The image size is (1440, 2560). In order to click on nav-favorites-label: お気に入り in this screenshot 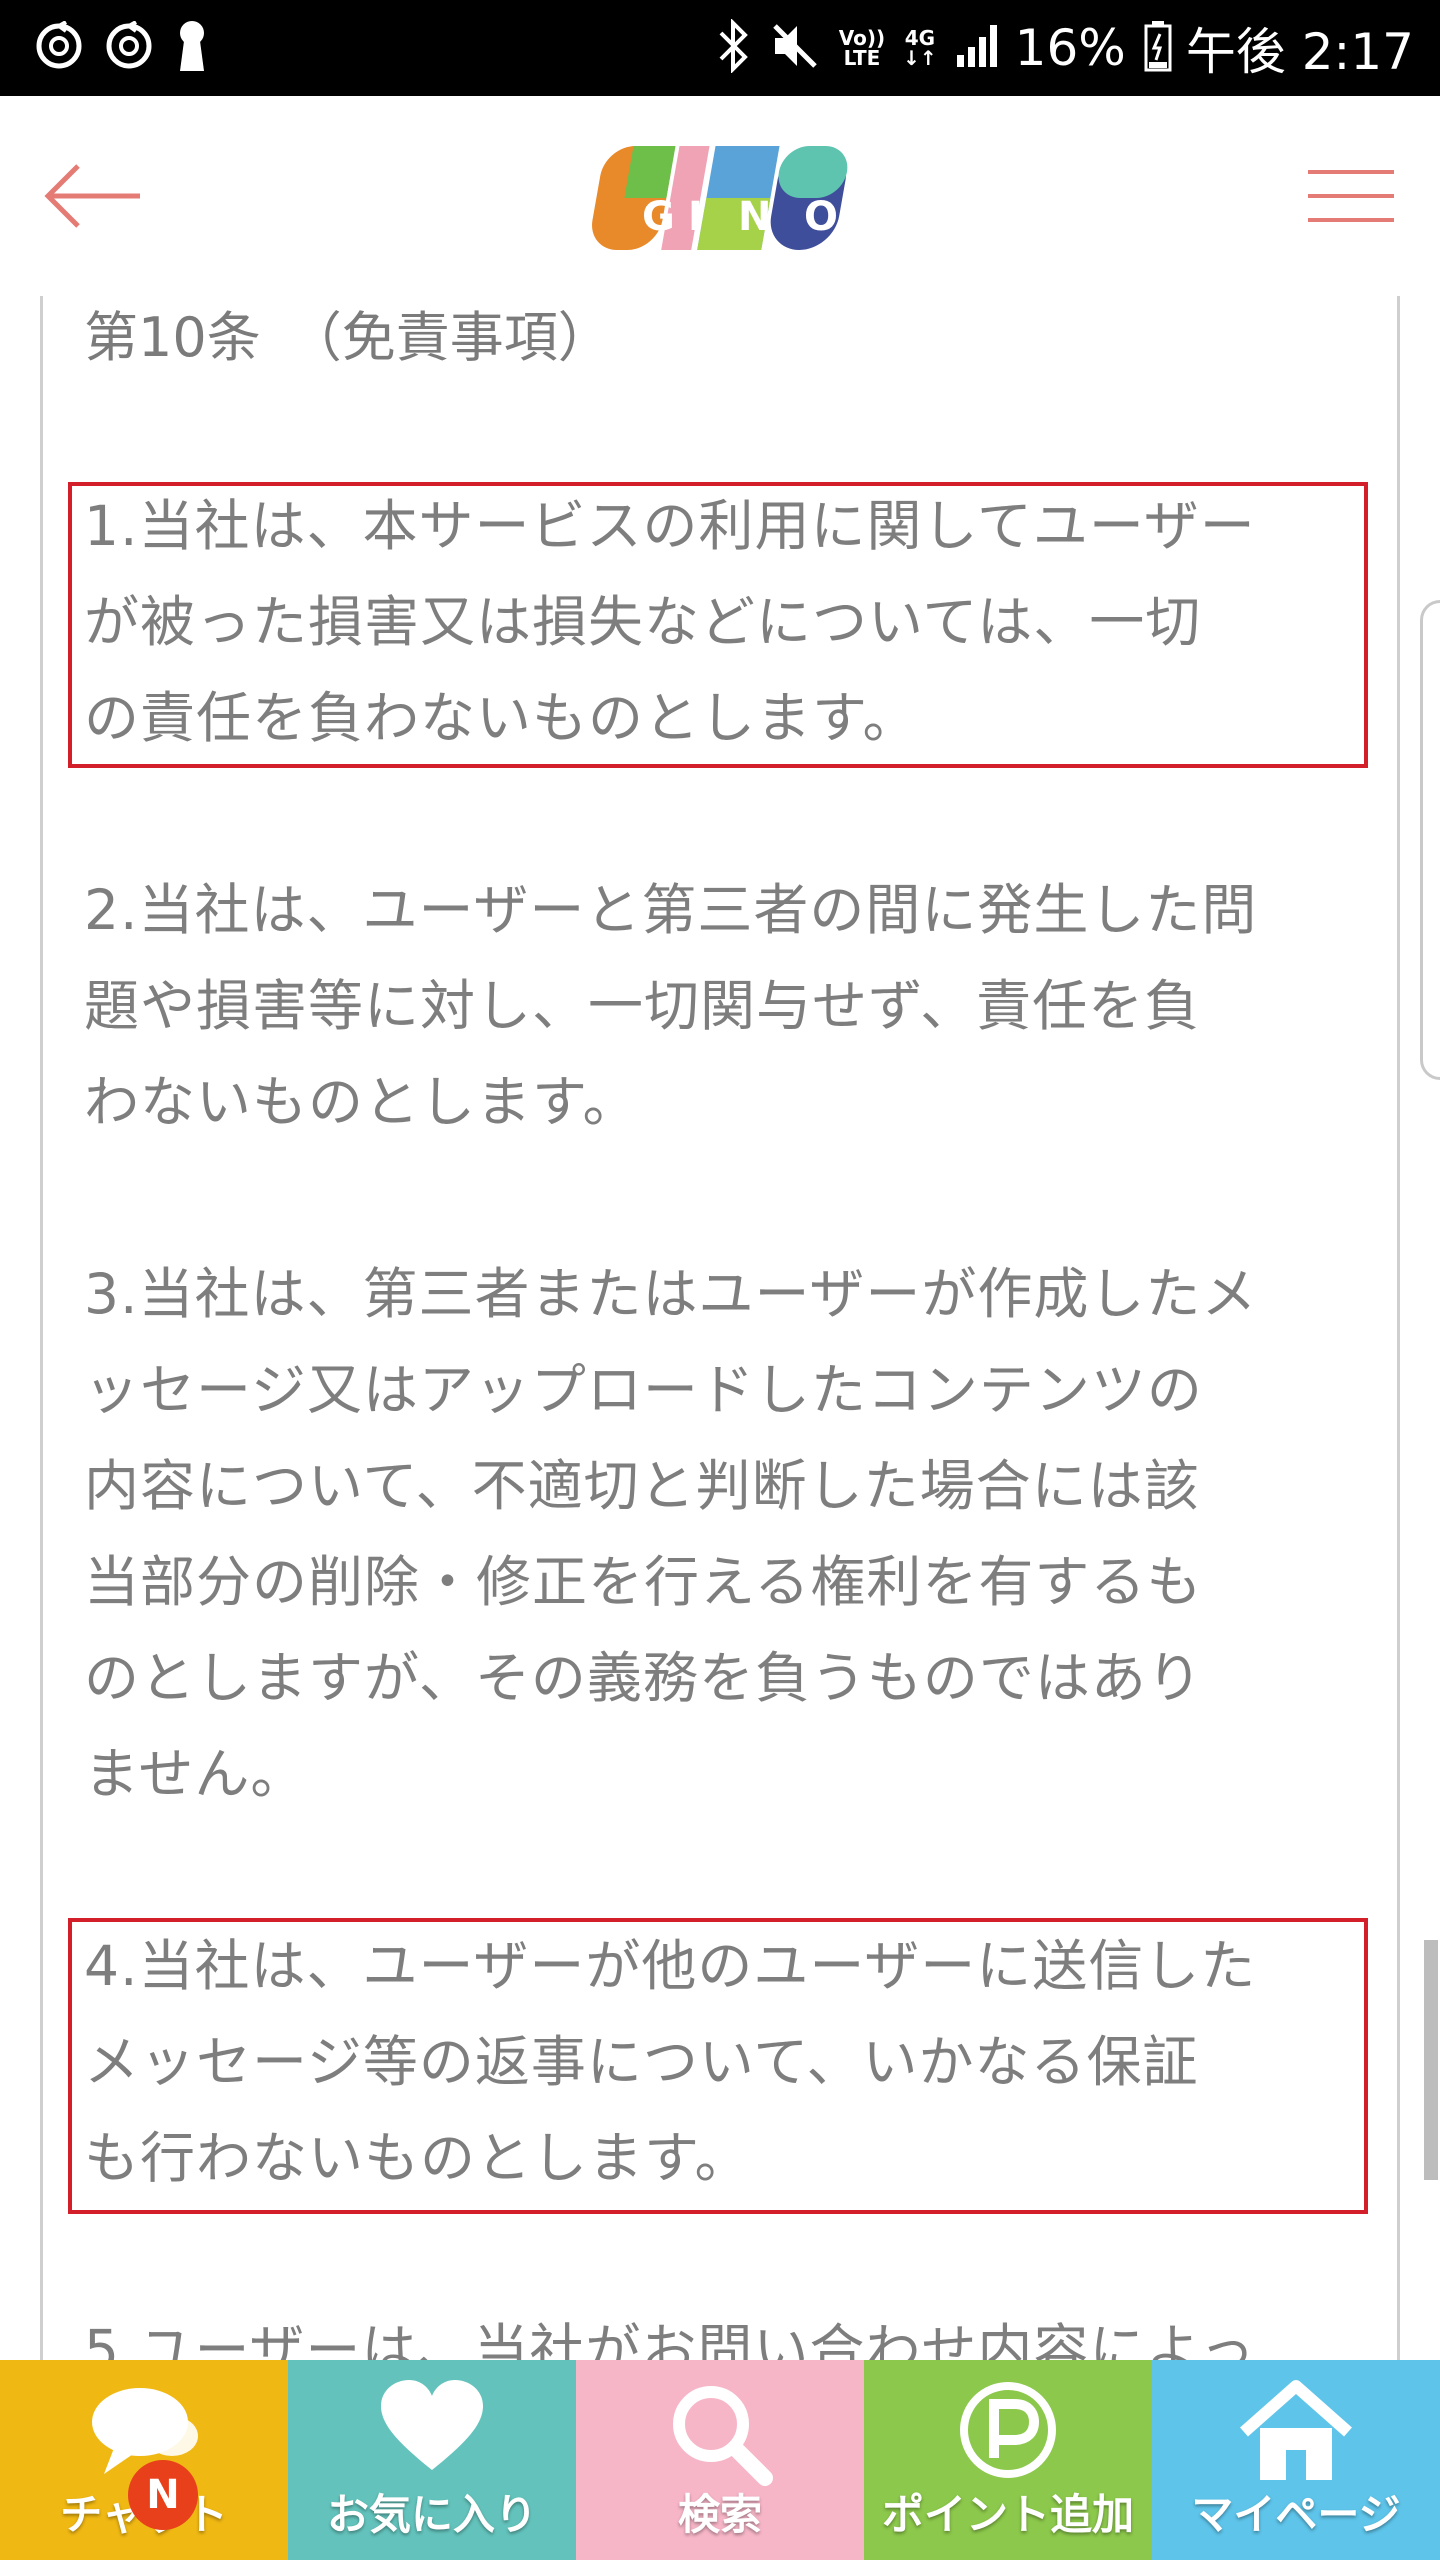, I will do `click(431, 2514)`.